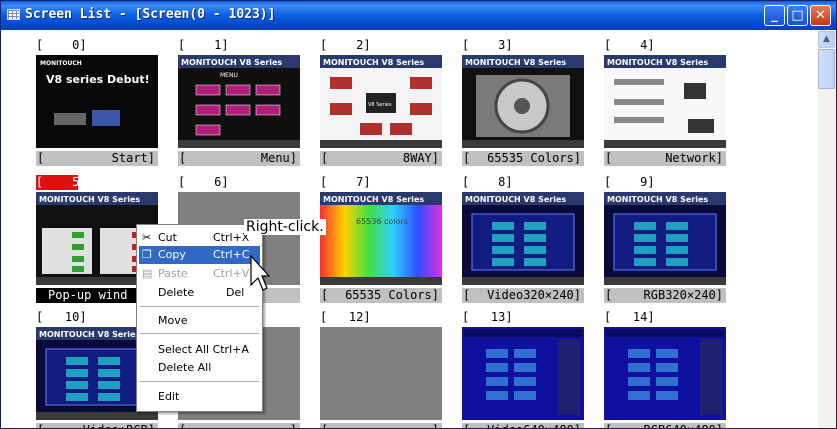 The height and width of the screenshot is (429, 837). What do you see at coordinates (199, 321) in the screenshot?
I see `menu-item-move: Move` at bounding box center [199, 321].